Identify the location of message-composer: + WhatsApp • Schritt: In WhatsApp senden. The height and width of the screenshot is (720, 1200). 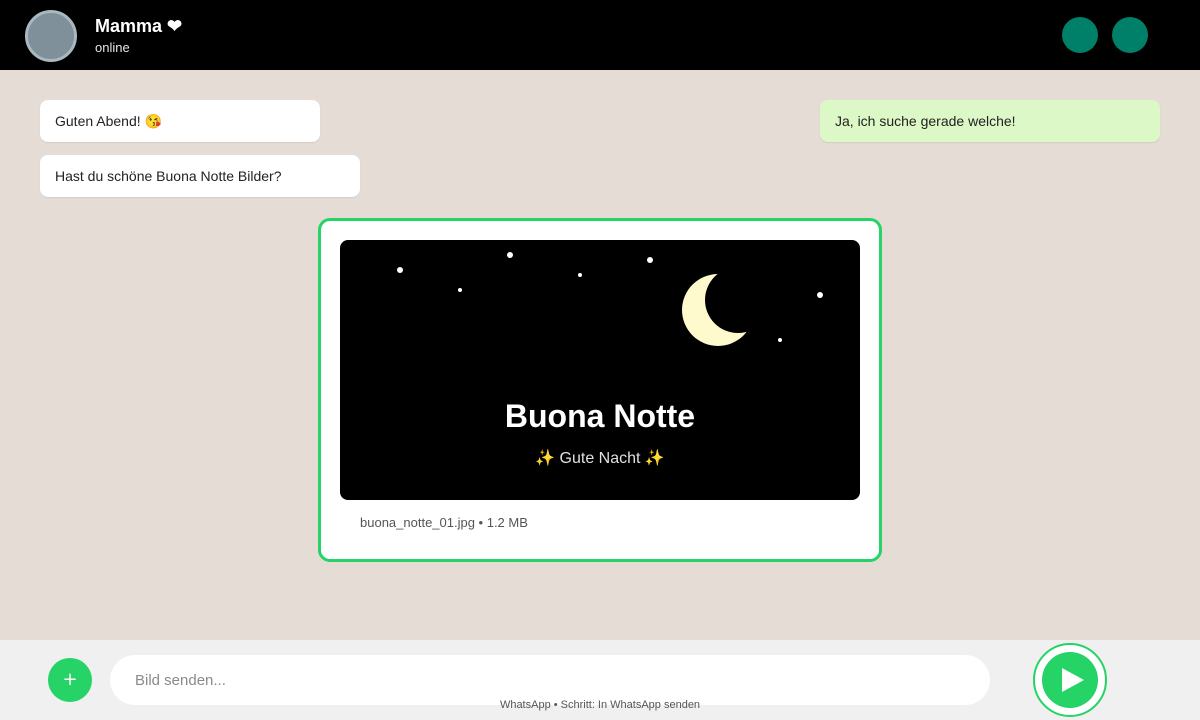
(600, 680).